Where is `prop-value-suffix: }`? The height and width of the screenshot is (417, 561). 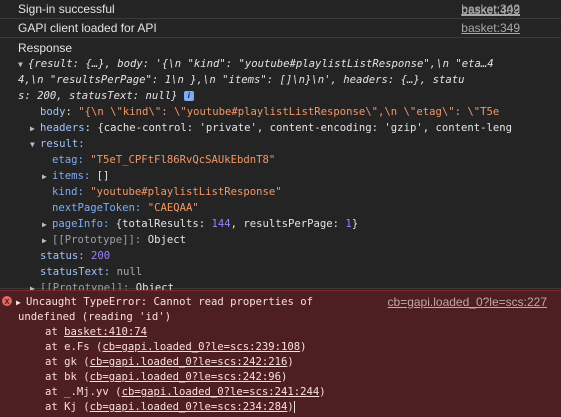 prop-value-suffix: } is located at coordinates (355, 224).